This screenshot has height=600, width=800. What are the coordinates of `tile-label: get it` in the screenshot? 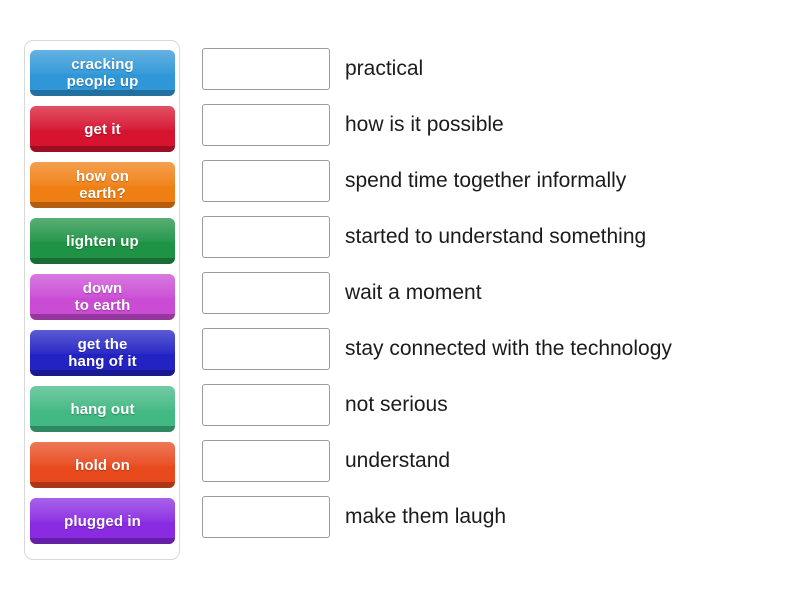 It's located at (102, 129).